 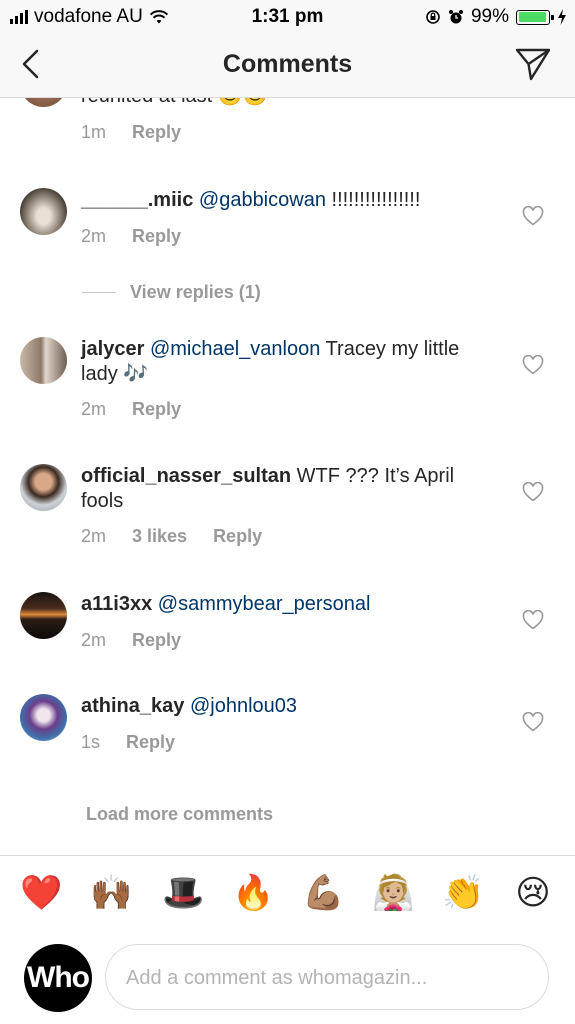 What do you see at coordinates (195, 292) in the screenshot?
I see `view-replies-label: View replies (1)` at bounding box center [195, 292].